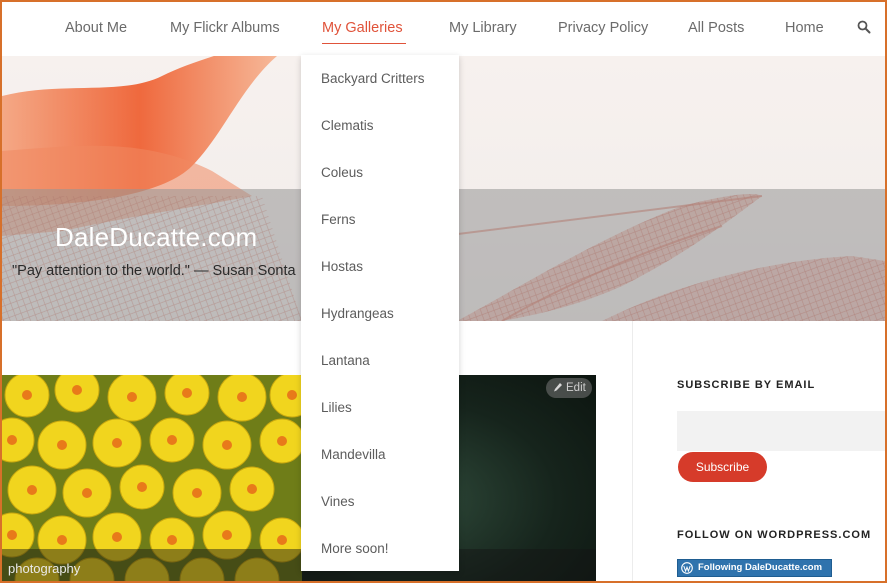 The width and height of the screenshot is (887, 583). I want to click on follow-button-label: Following DaleDucatte.com, so click(760, 567).